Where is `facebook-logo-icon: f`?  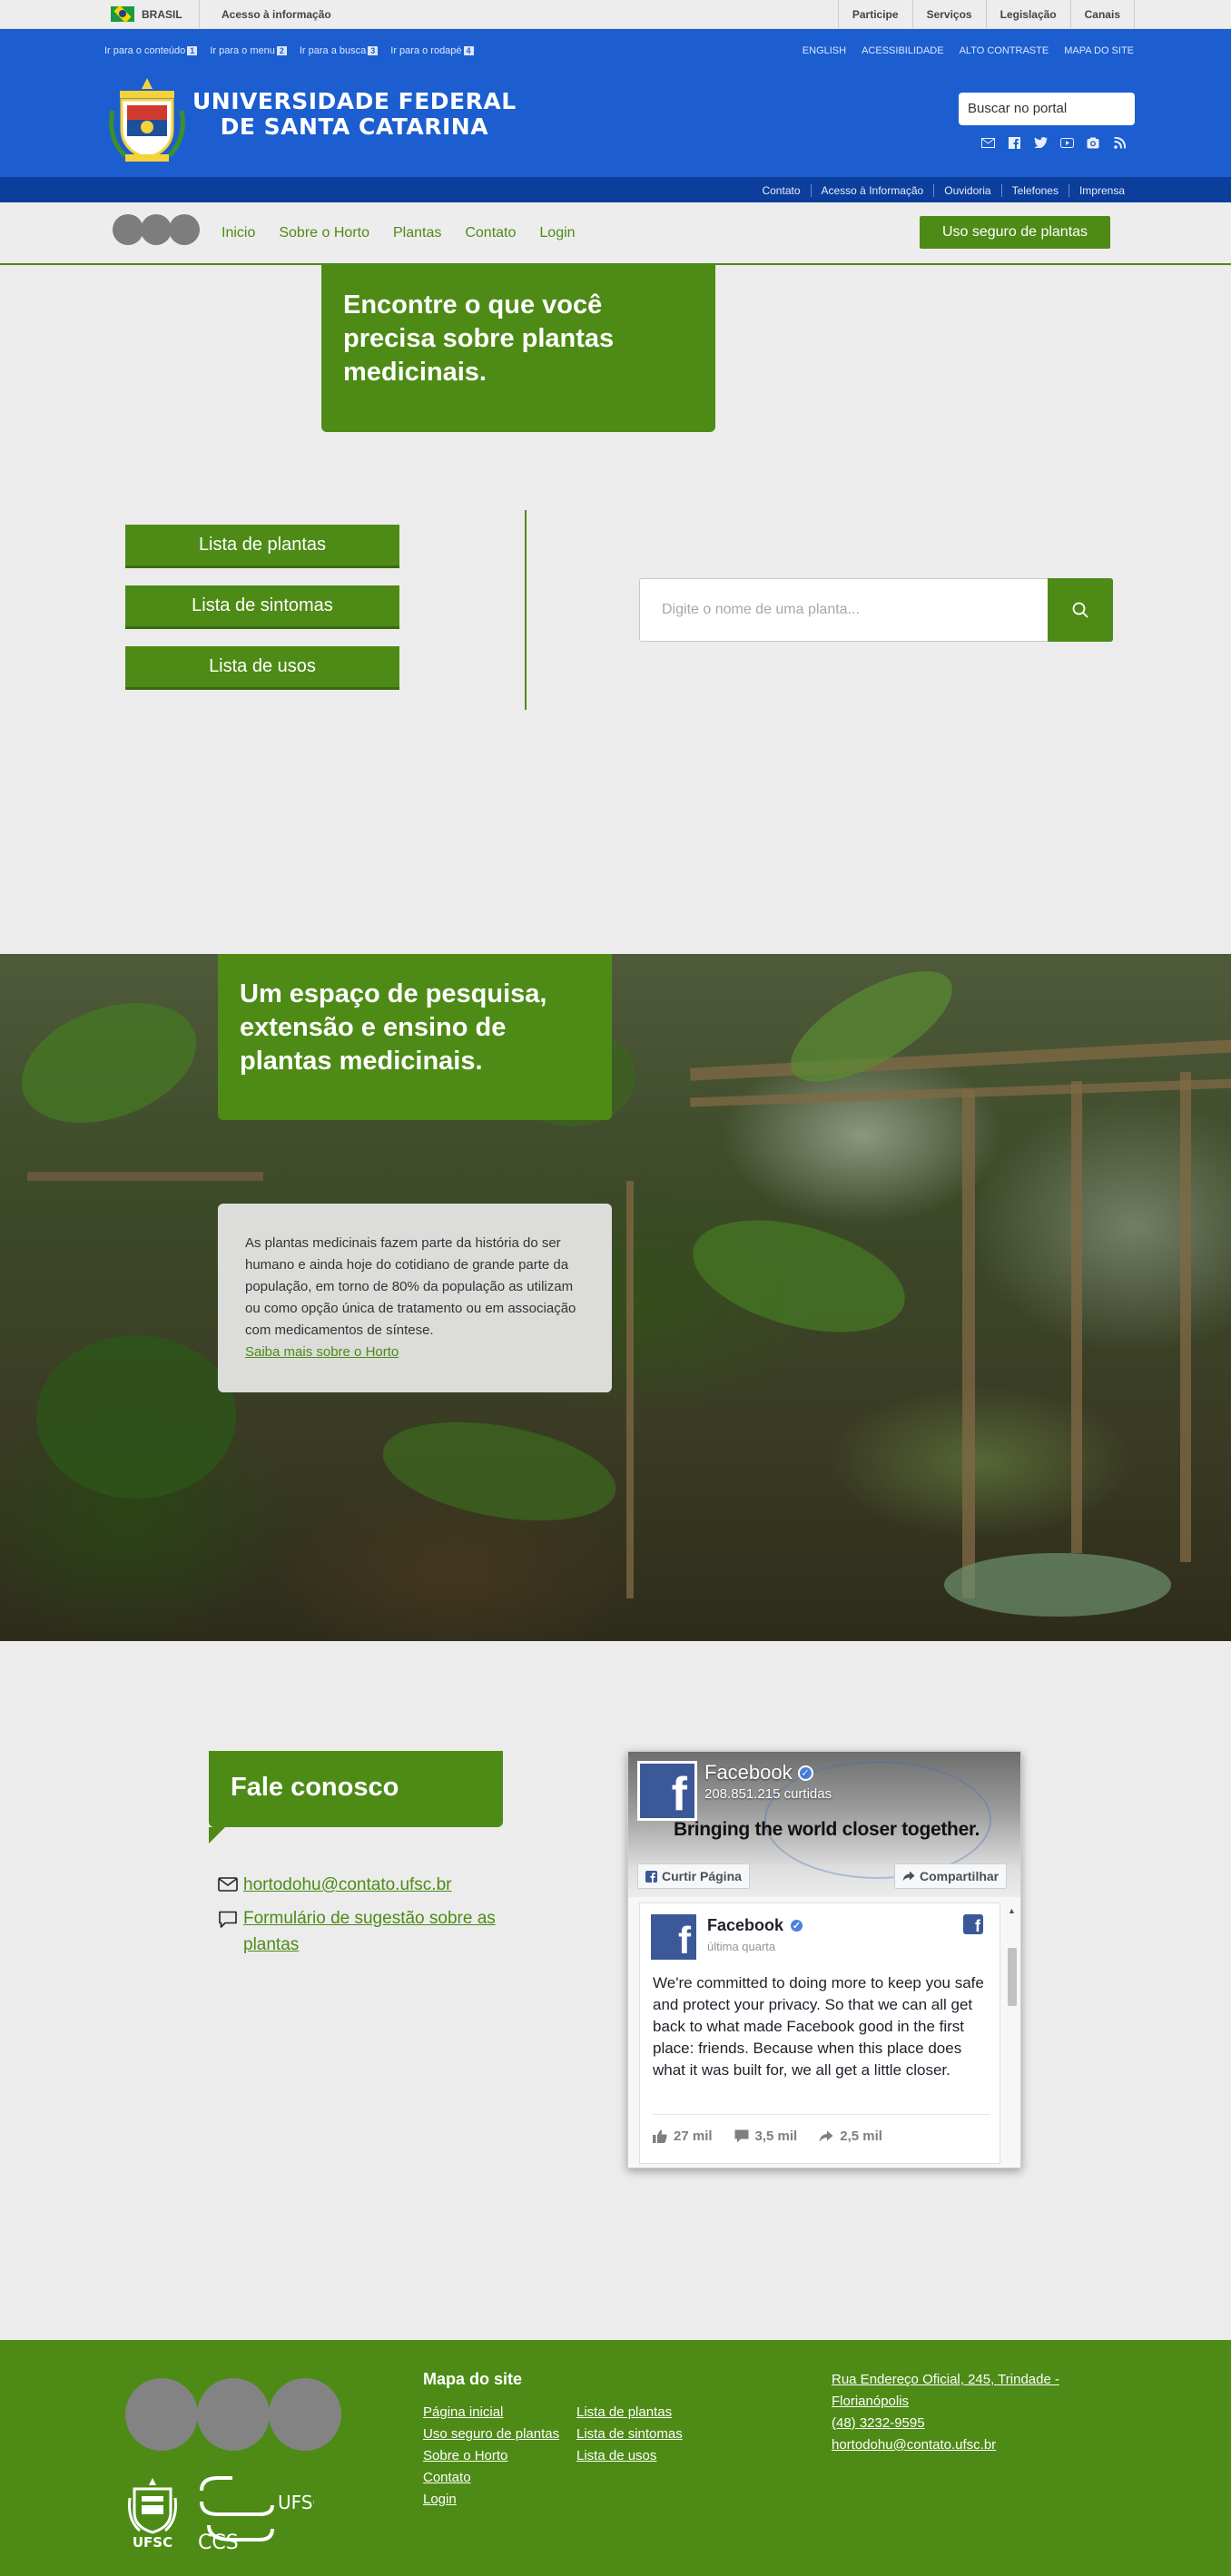
facebook-logo-icon: f is located at coordinates (667, 1791).